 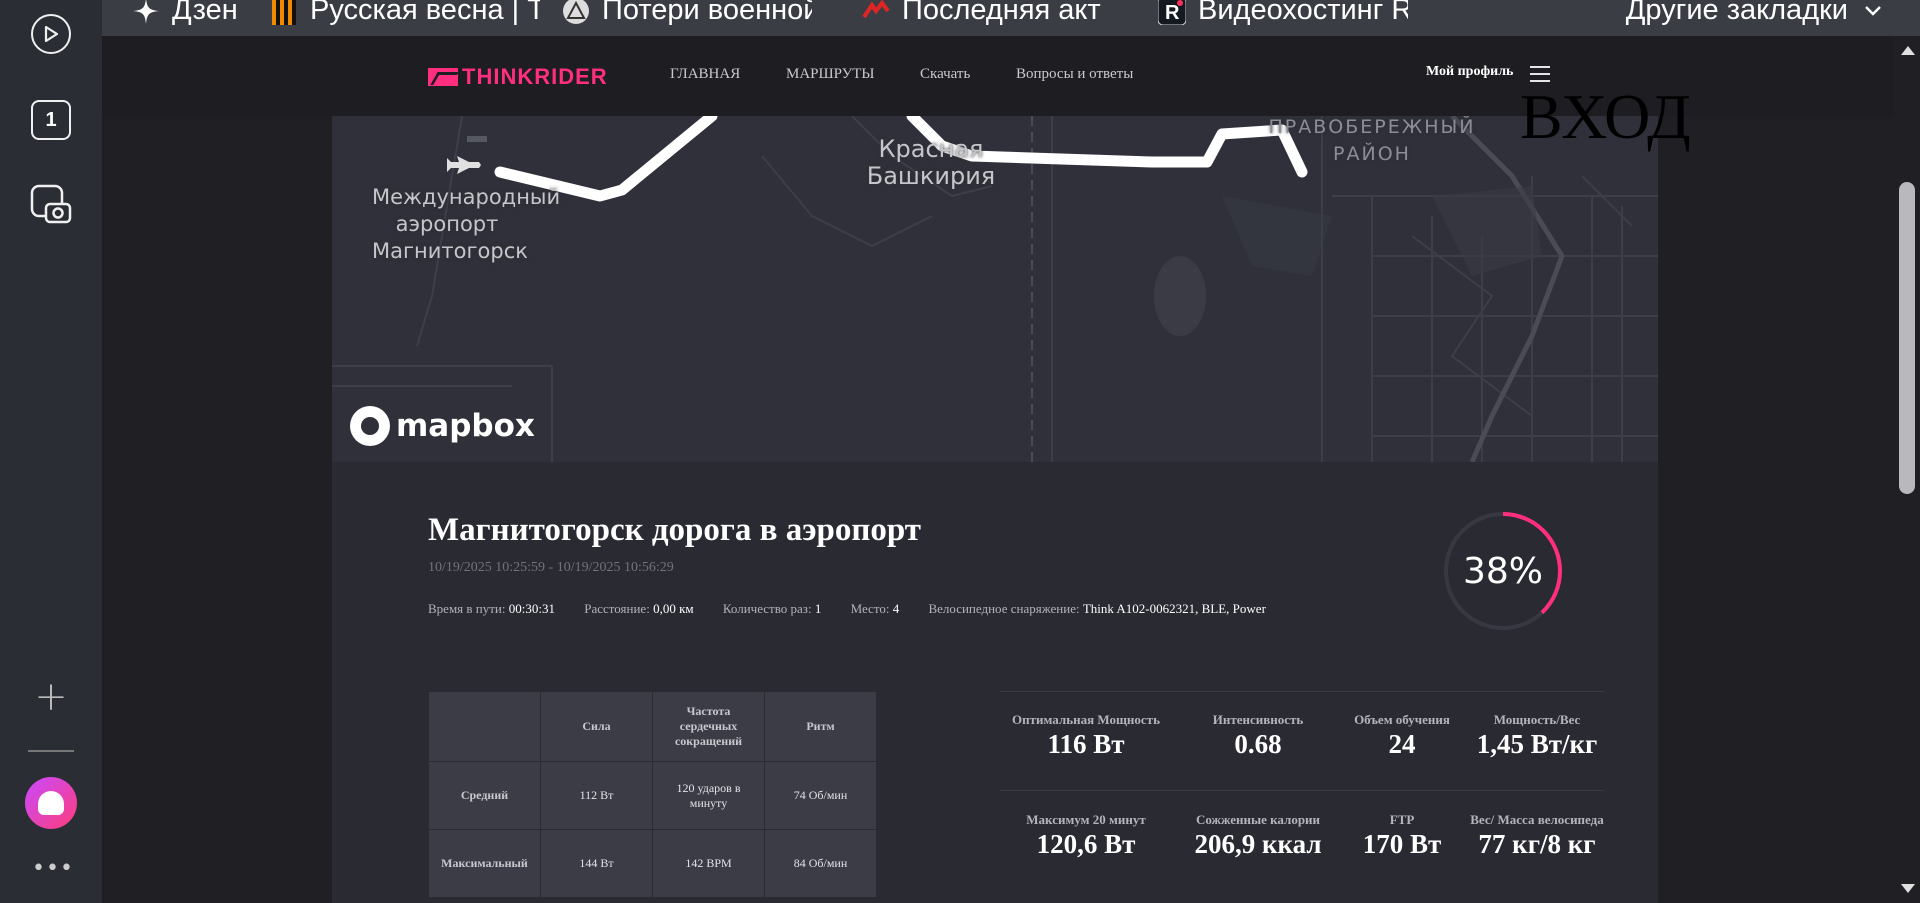 What do you see at coordinates (1537, 735) in the screenshot?
I see `metric-power-weight: Мощность/Вес 1,45 Вт/кг` at bounding box center [1537, 735].